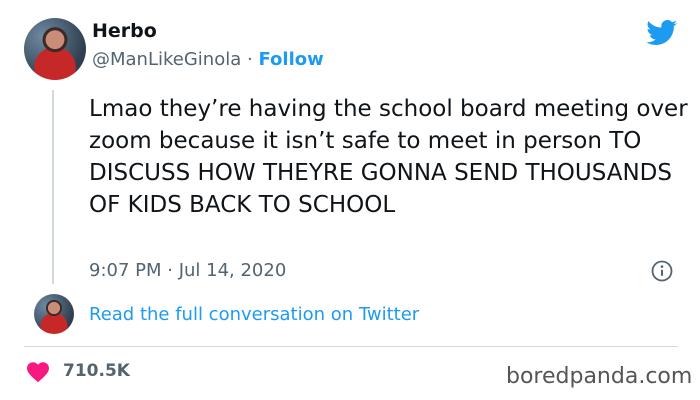 The width and height of the screenshot is (700, 400). Describe the element at coordinates (187, 270) in the screenshot. I see `tweet-timestamp: 9:07 PM · Jul 14, 2020` at that location.